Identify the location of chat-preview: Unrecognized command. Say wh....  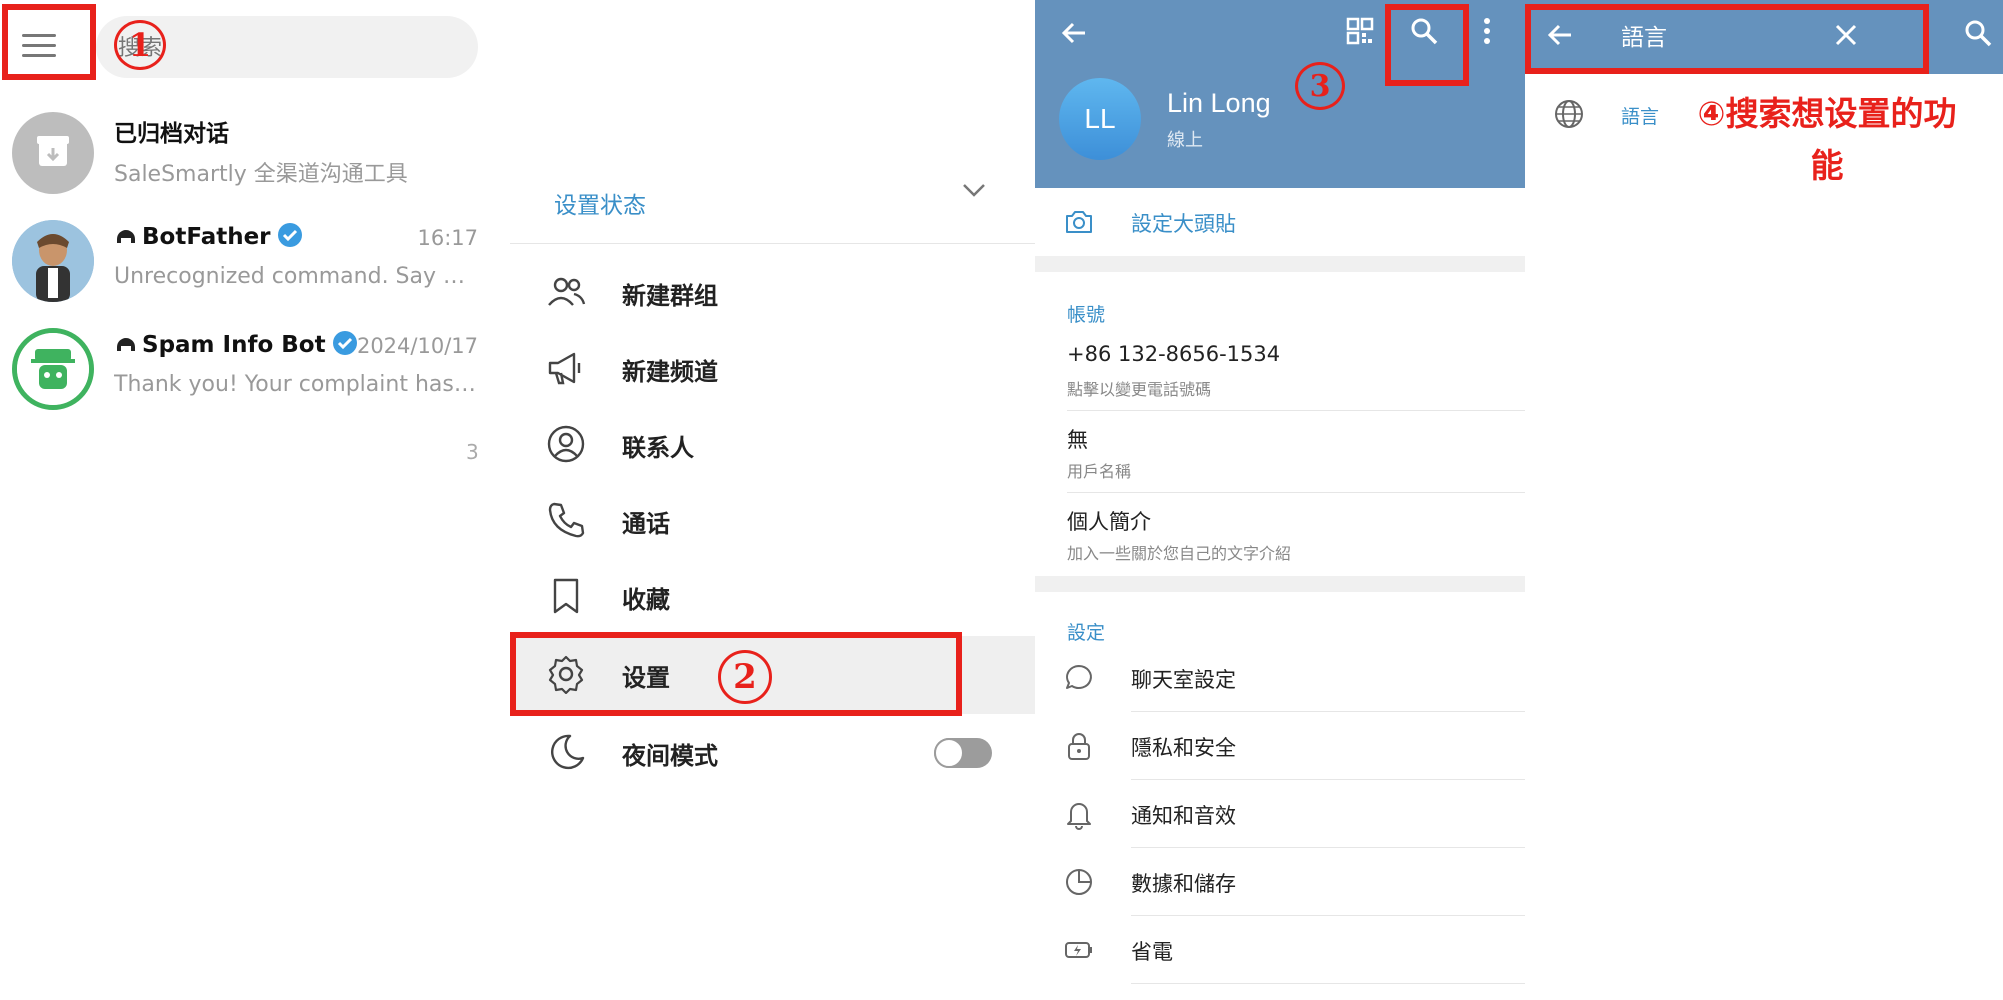
(297, 276).